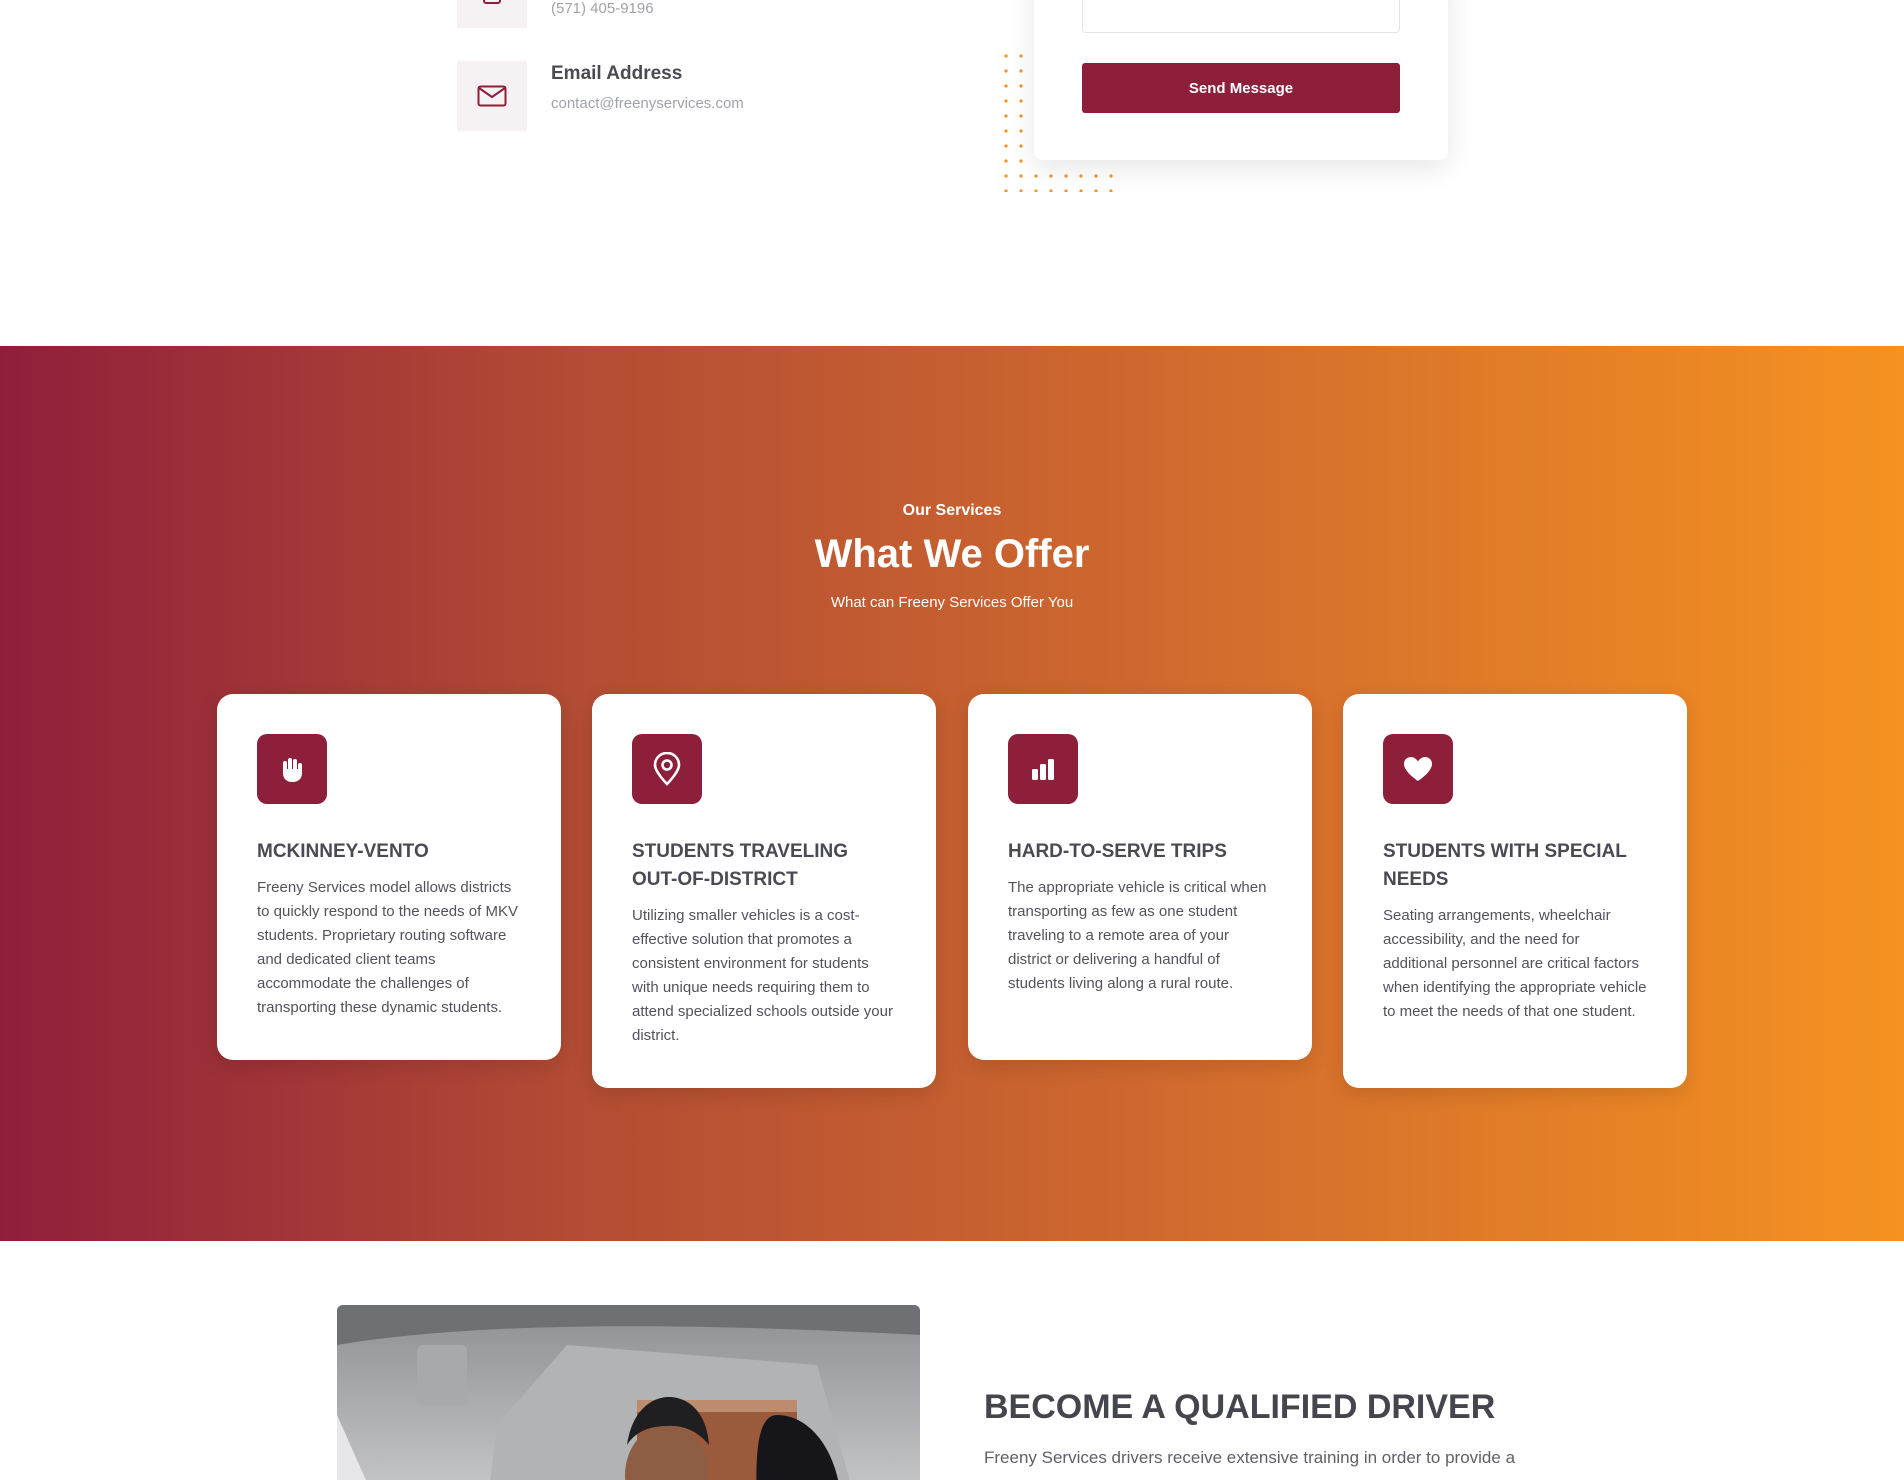 The height and width of the screenshot is (1480, 1904). What do you see at coordinates (1043, 769) in the screenshot?
I see `bar-chart-icon` at bounding box center [1043, 769].